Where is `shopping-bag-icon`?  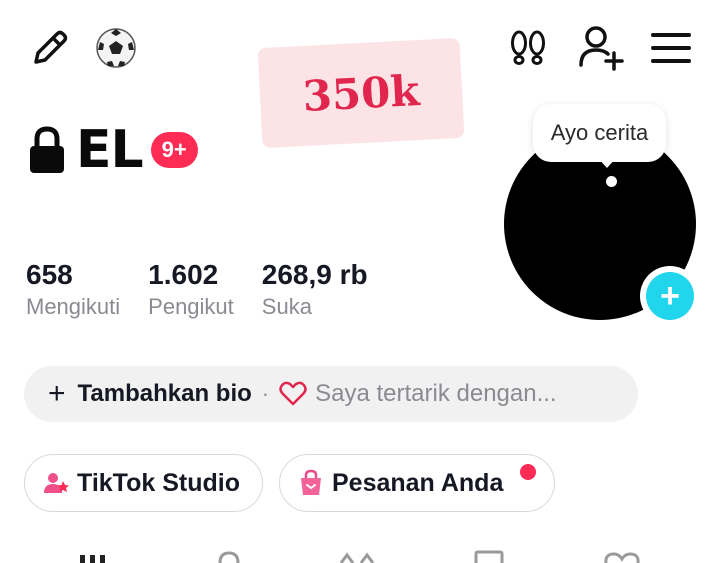 shopping-bag-icon is located at coordinates (311, 482).